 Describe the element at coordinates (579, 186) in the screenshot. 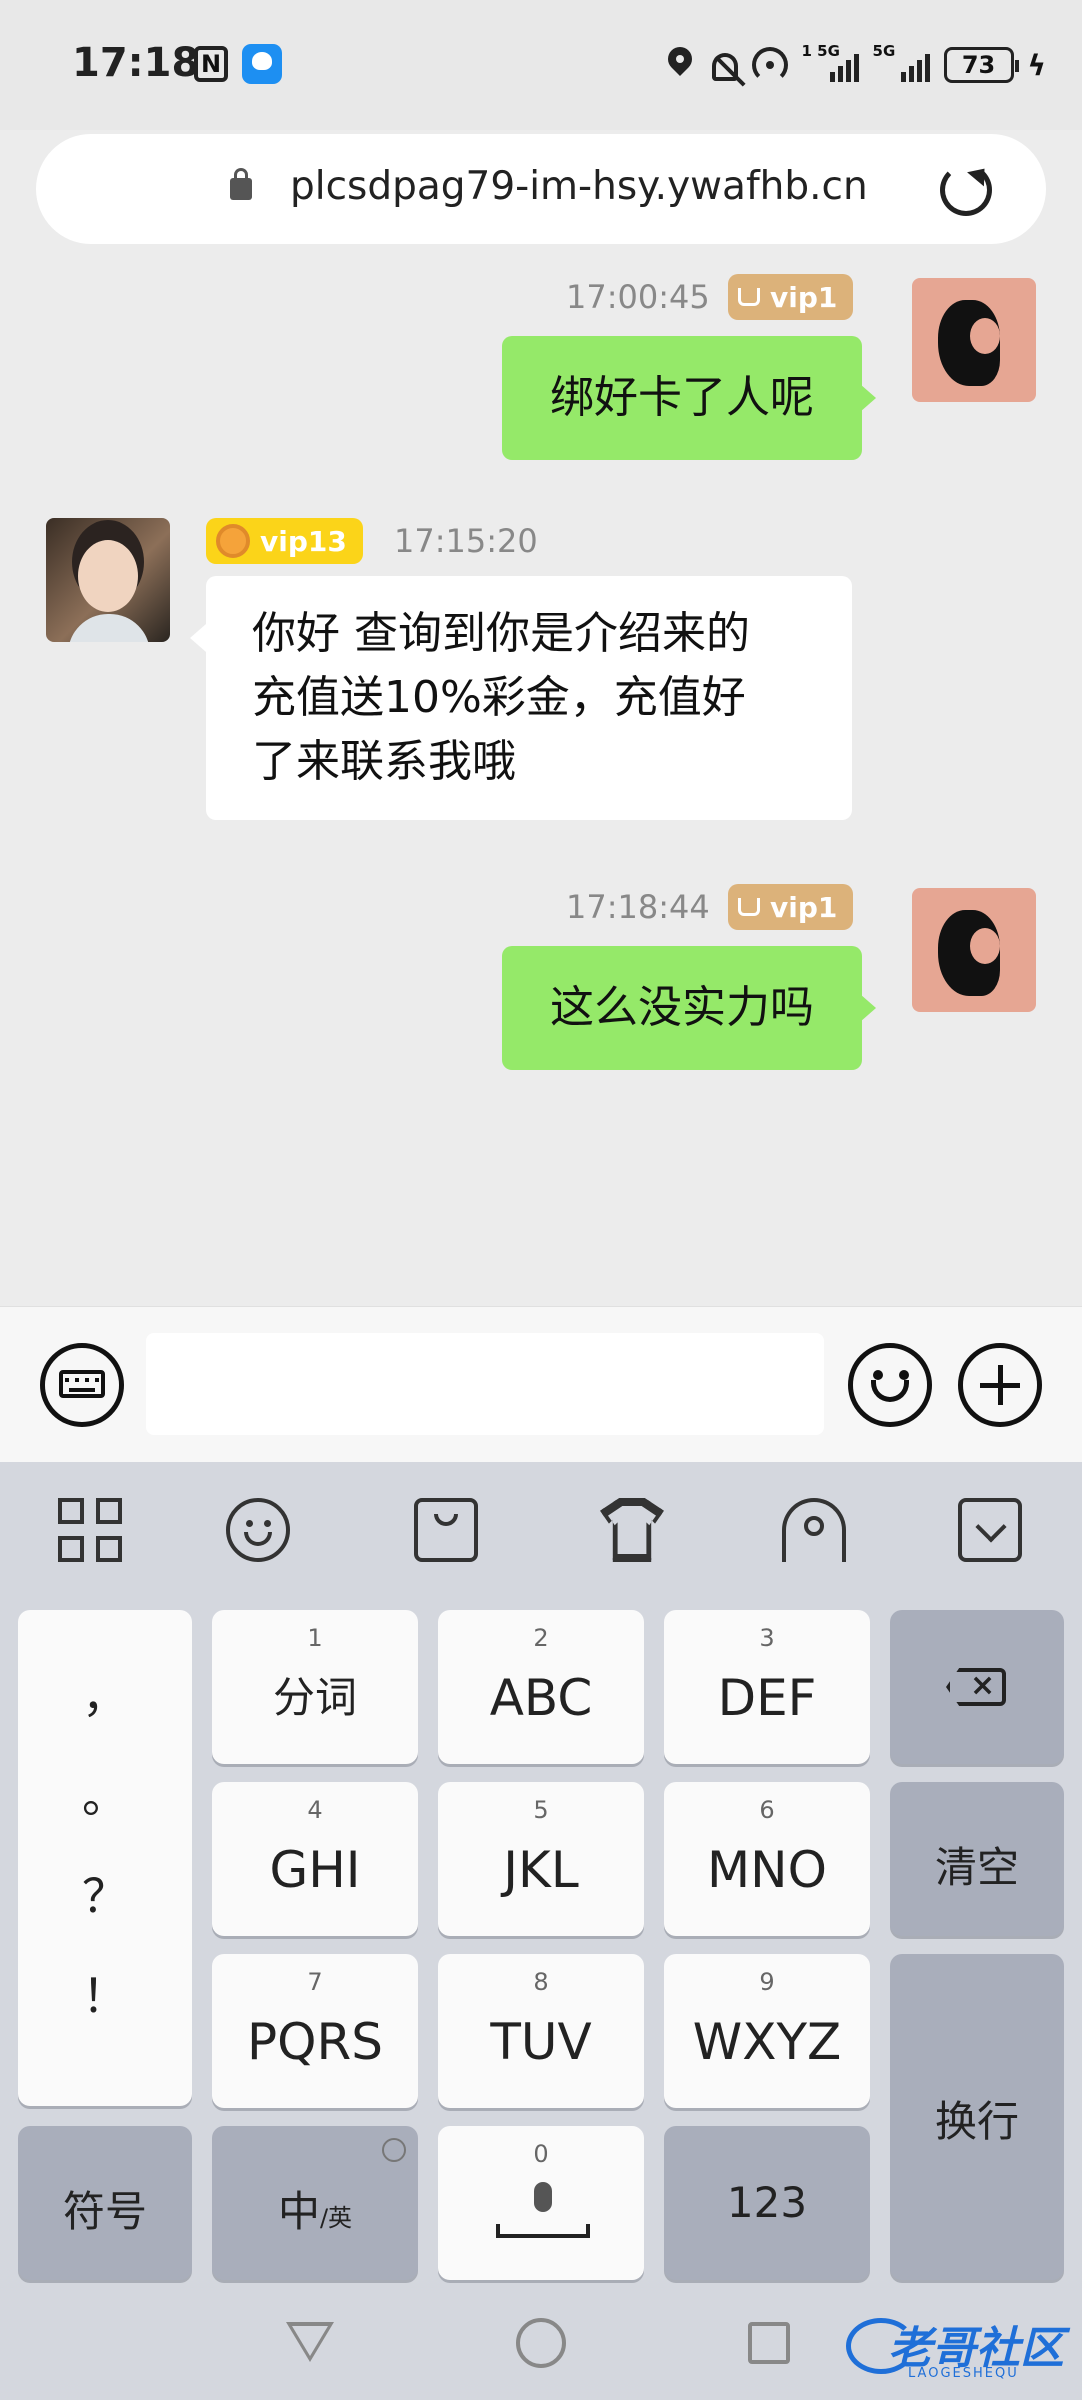

I see `url-text: plcsdpag79-im-hsy.ywafhb.cn` at that location.